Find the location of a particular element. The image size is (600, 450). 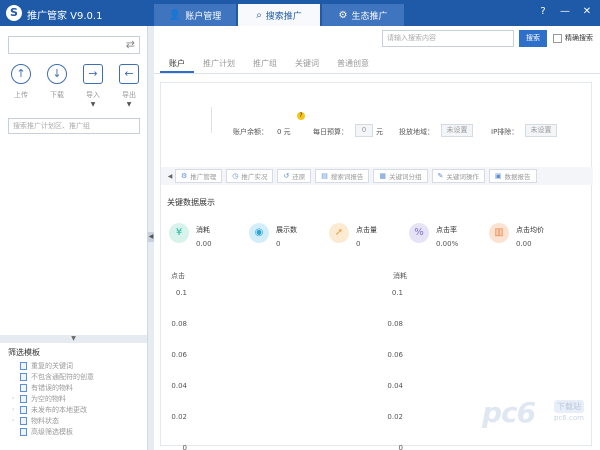

tab-label: 搜索推广 is located at coordinates (283, 16).